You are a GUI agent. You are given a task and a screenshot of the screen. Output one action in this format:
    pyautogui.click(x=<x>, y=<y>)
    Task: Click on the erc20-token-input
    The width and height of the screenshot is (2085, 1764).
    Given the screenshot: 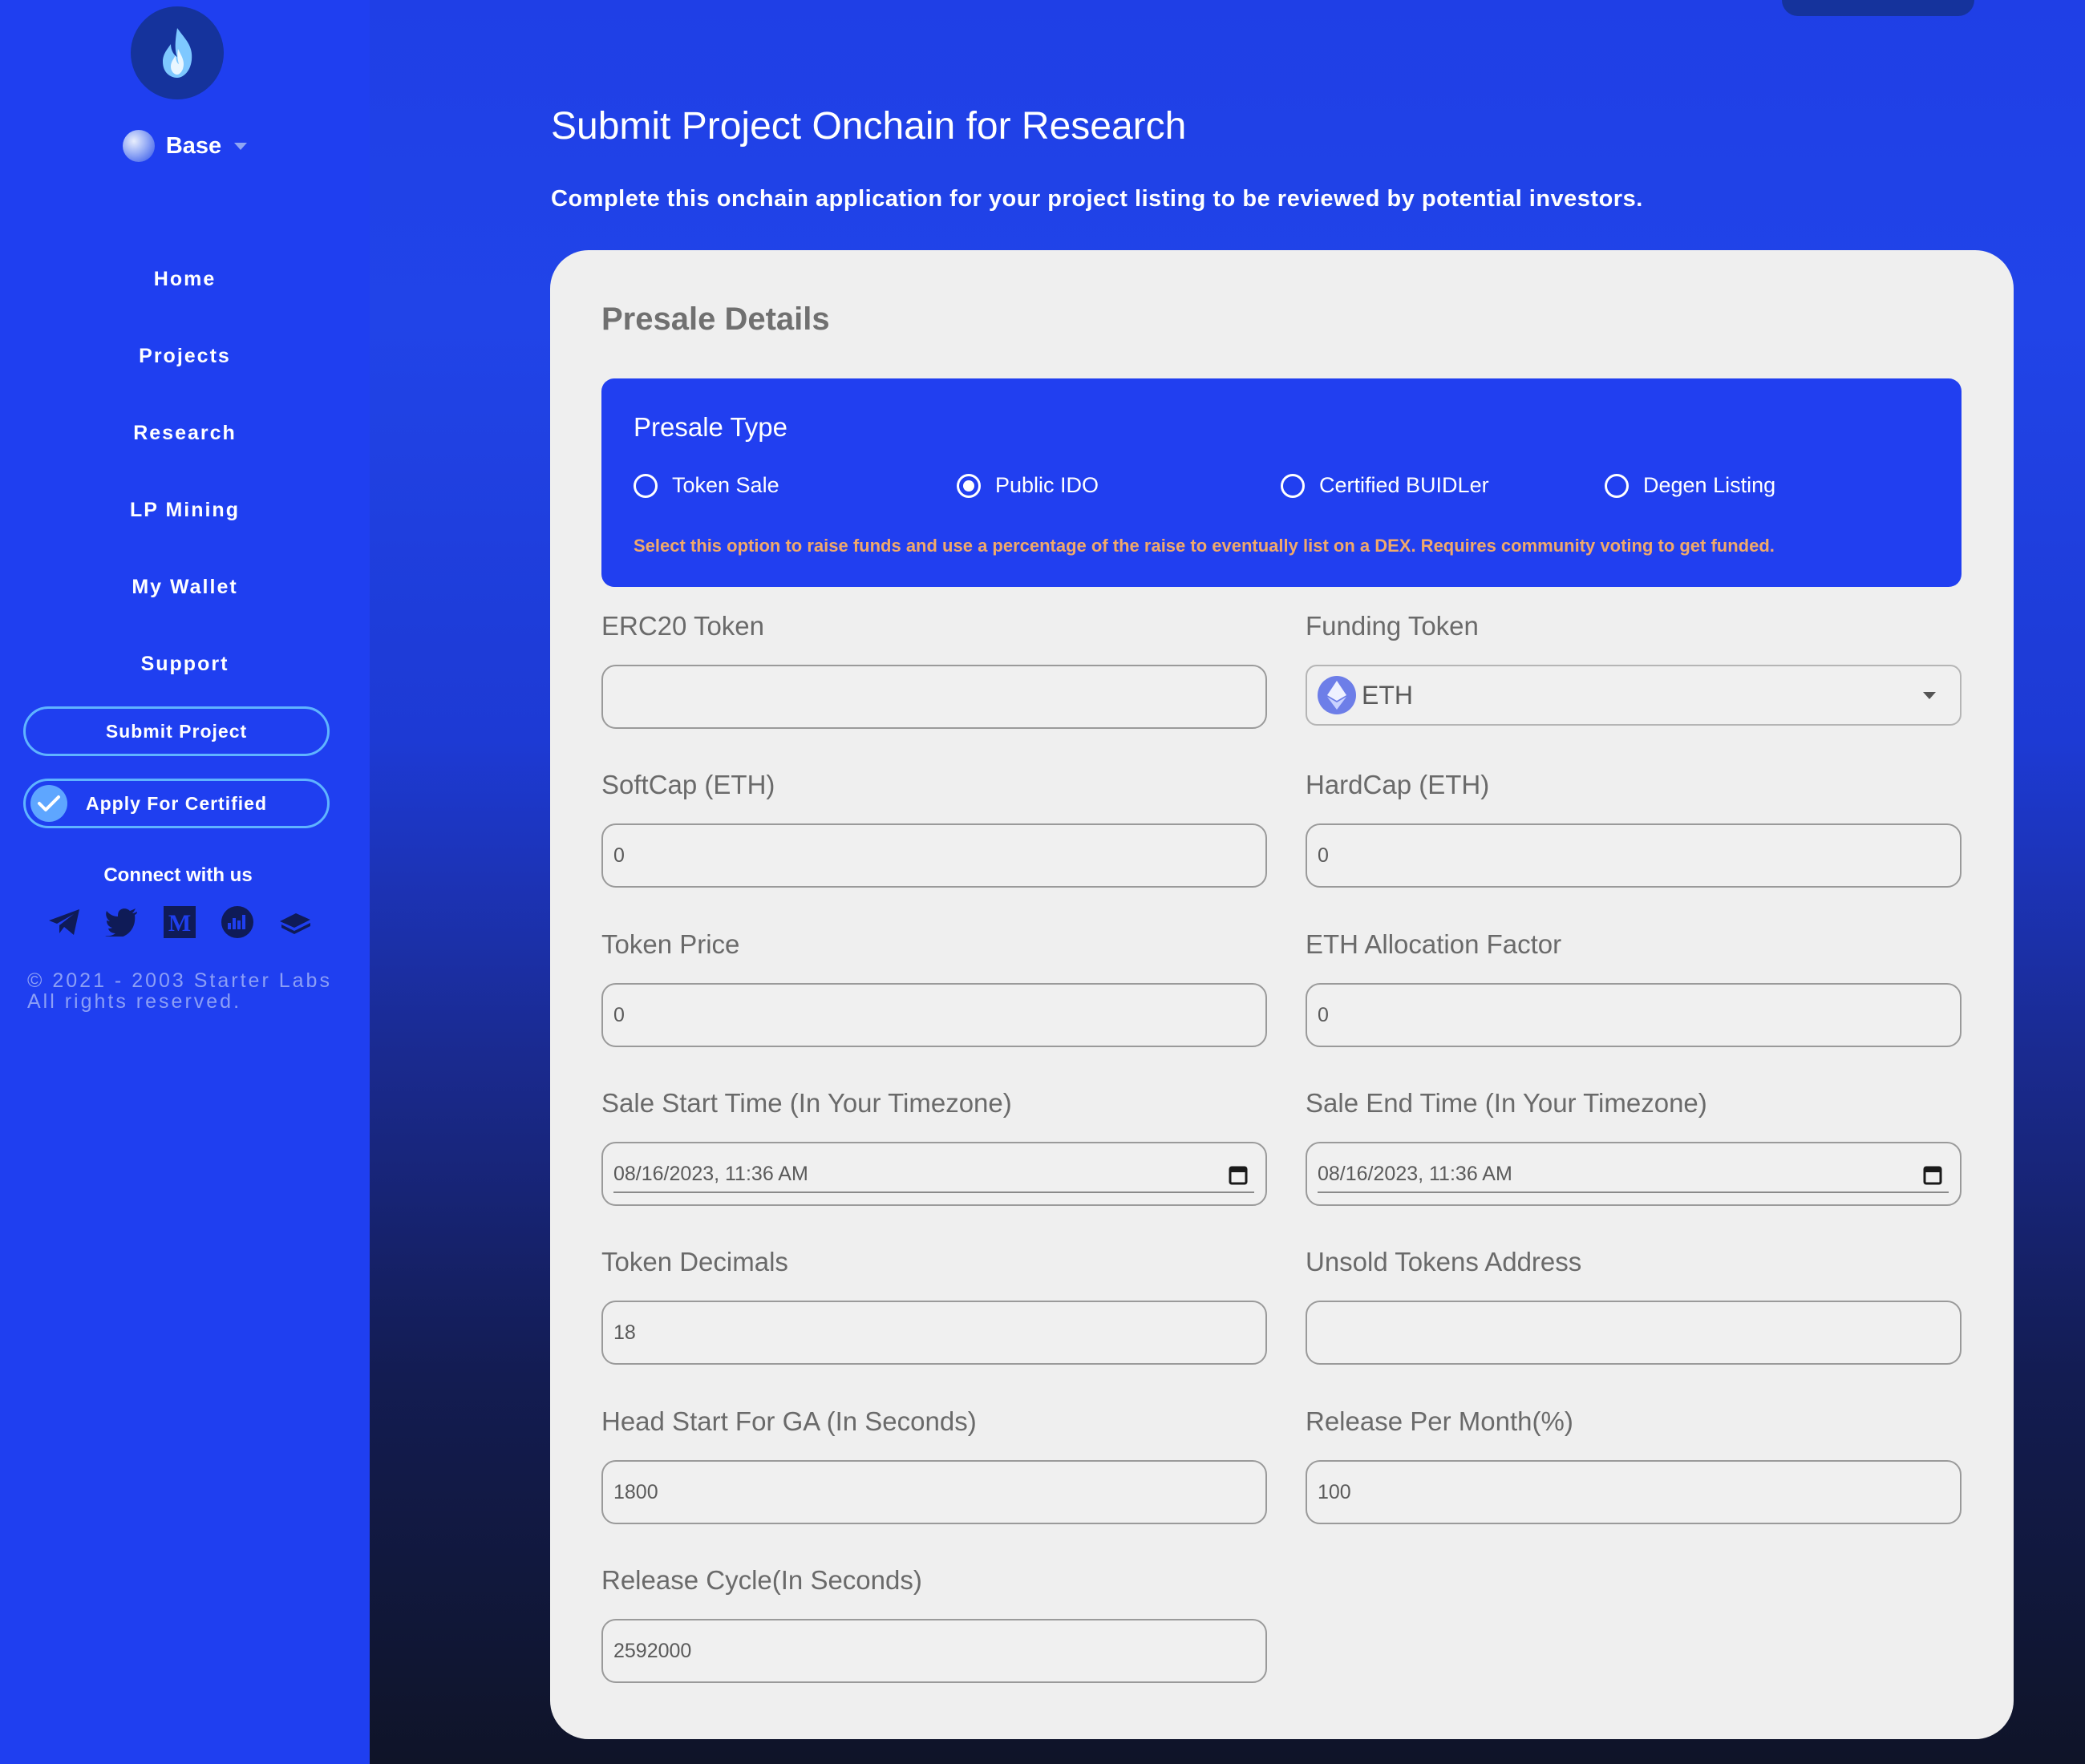 What is the action you would take?
    pyautogui.click(x=934, y=697)
    